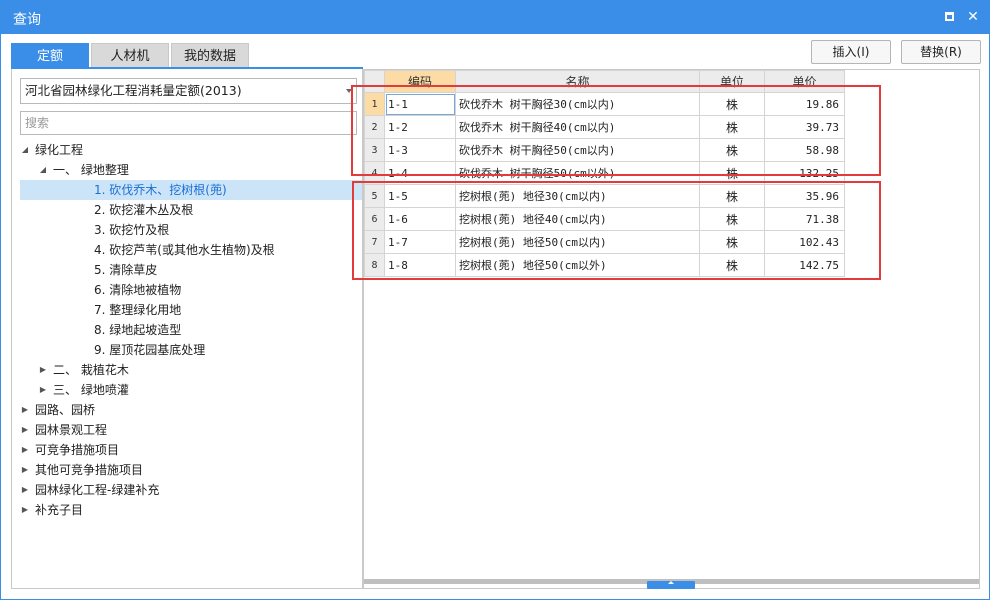 The image size is (990, 600). What do you see at coordinates (150, 350) in the screenshot?
I see `tree-node-label: 9. 屋顶花园基底处理` at bounding box center [150, 350].